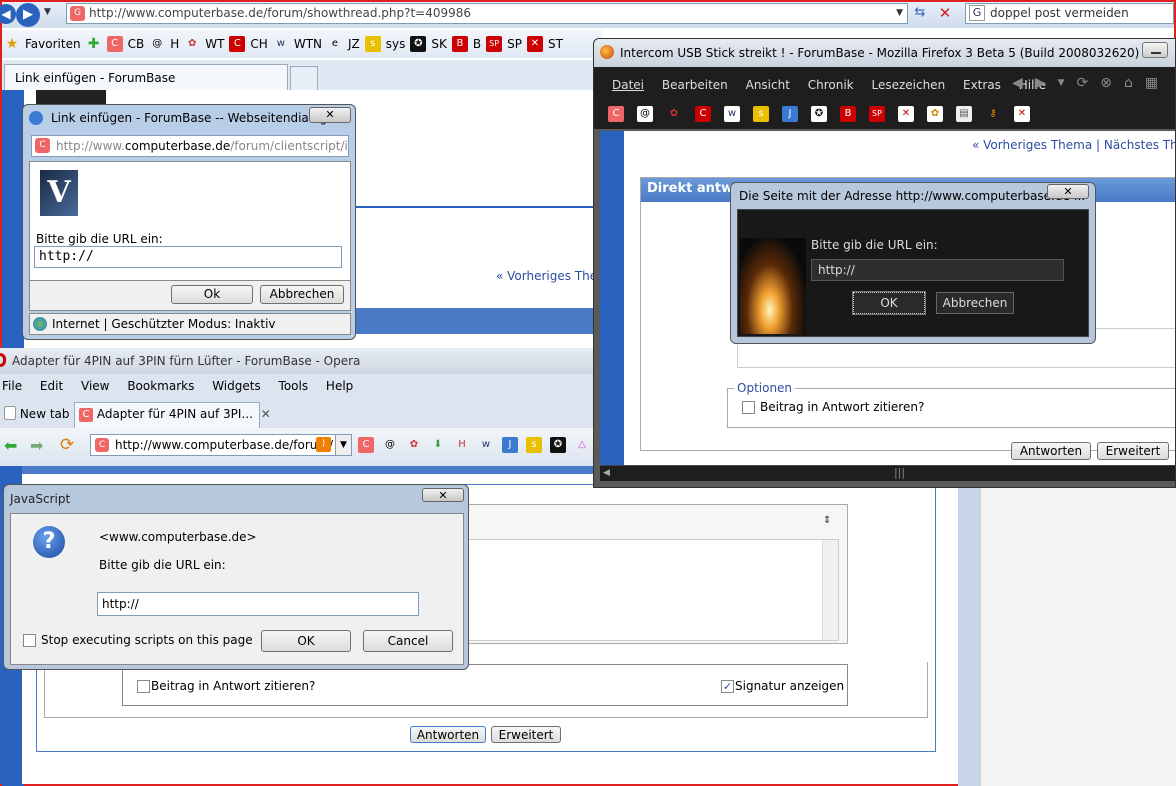  Describe the element at coordinates (887, 473) in the screenshot. I see `firefox-h-scrollbar: ◀ |||` at that location.